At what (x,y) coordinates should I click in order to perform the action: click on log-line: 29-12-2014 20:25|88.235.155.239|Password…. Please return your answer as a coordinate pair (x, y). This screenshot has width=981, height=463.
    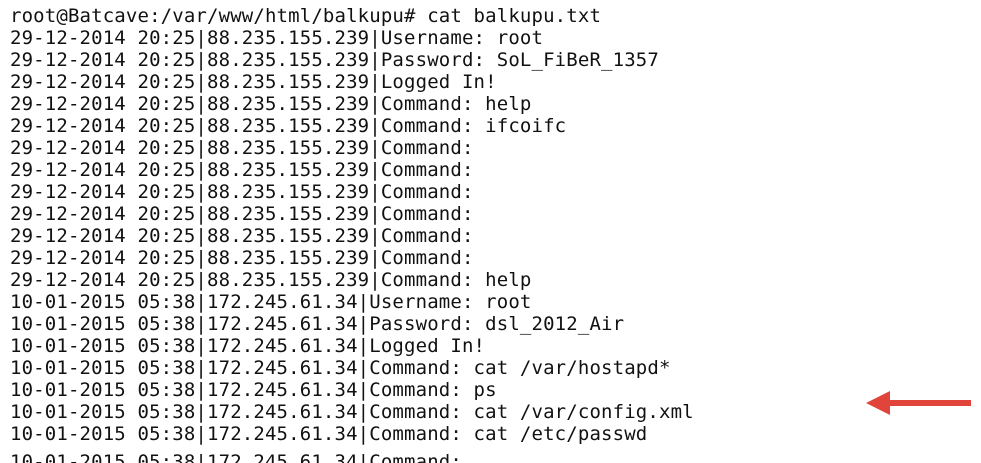
    Looking at the image, I should click on (334, 60).